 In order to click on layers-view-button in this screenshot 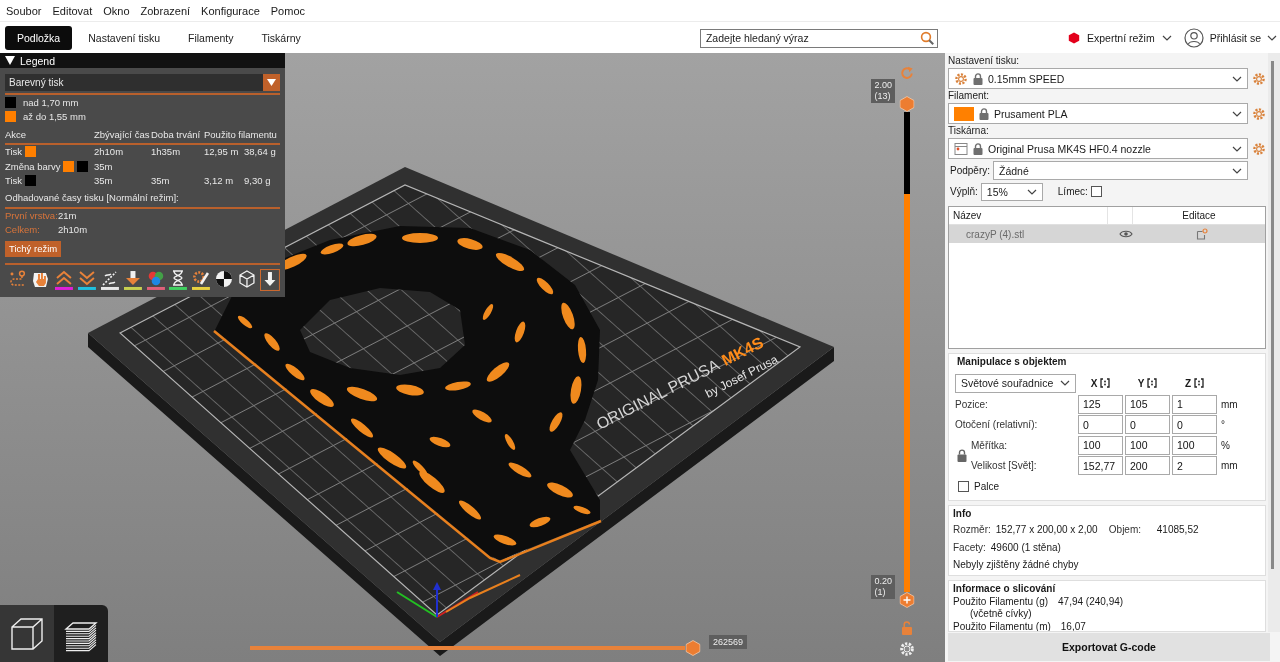, I will do `click(81, 633)`.